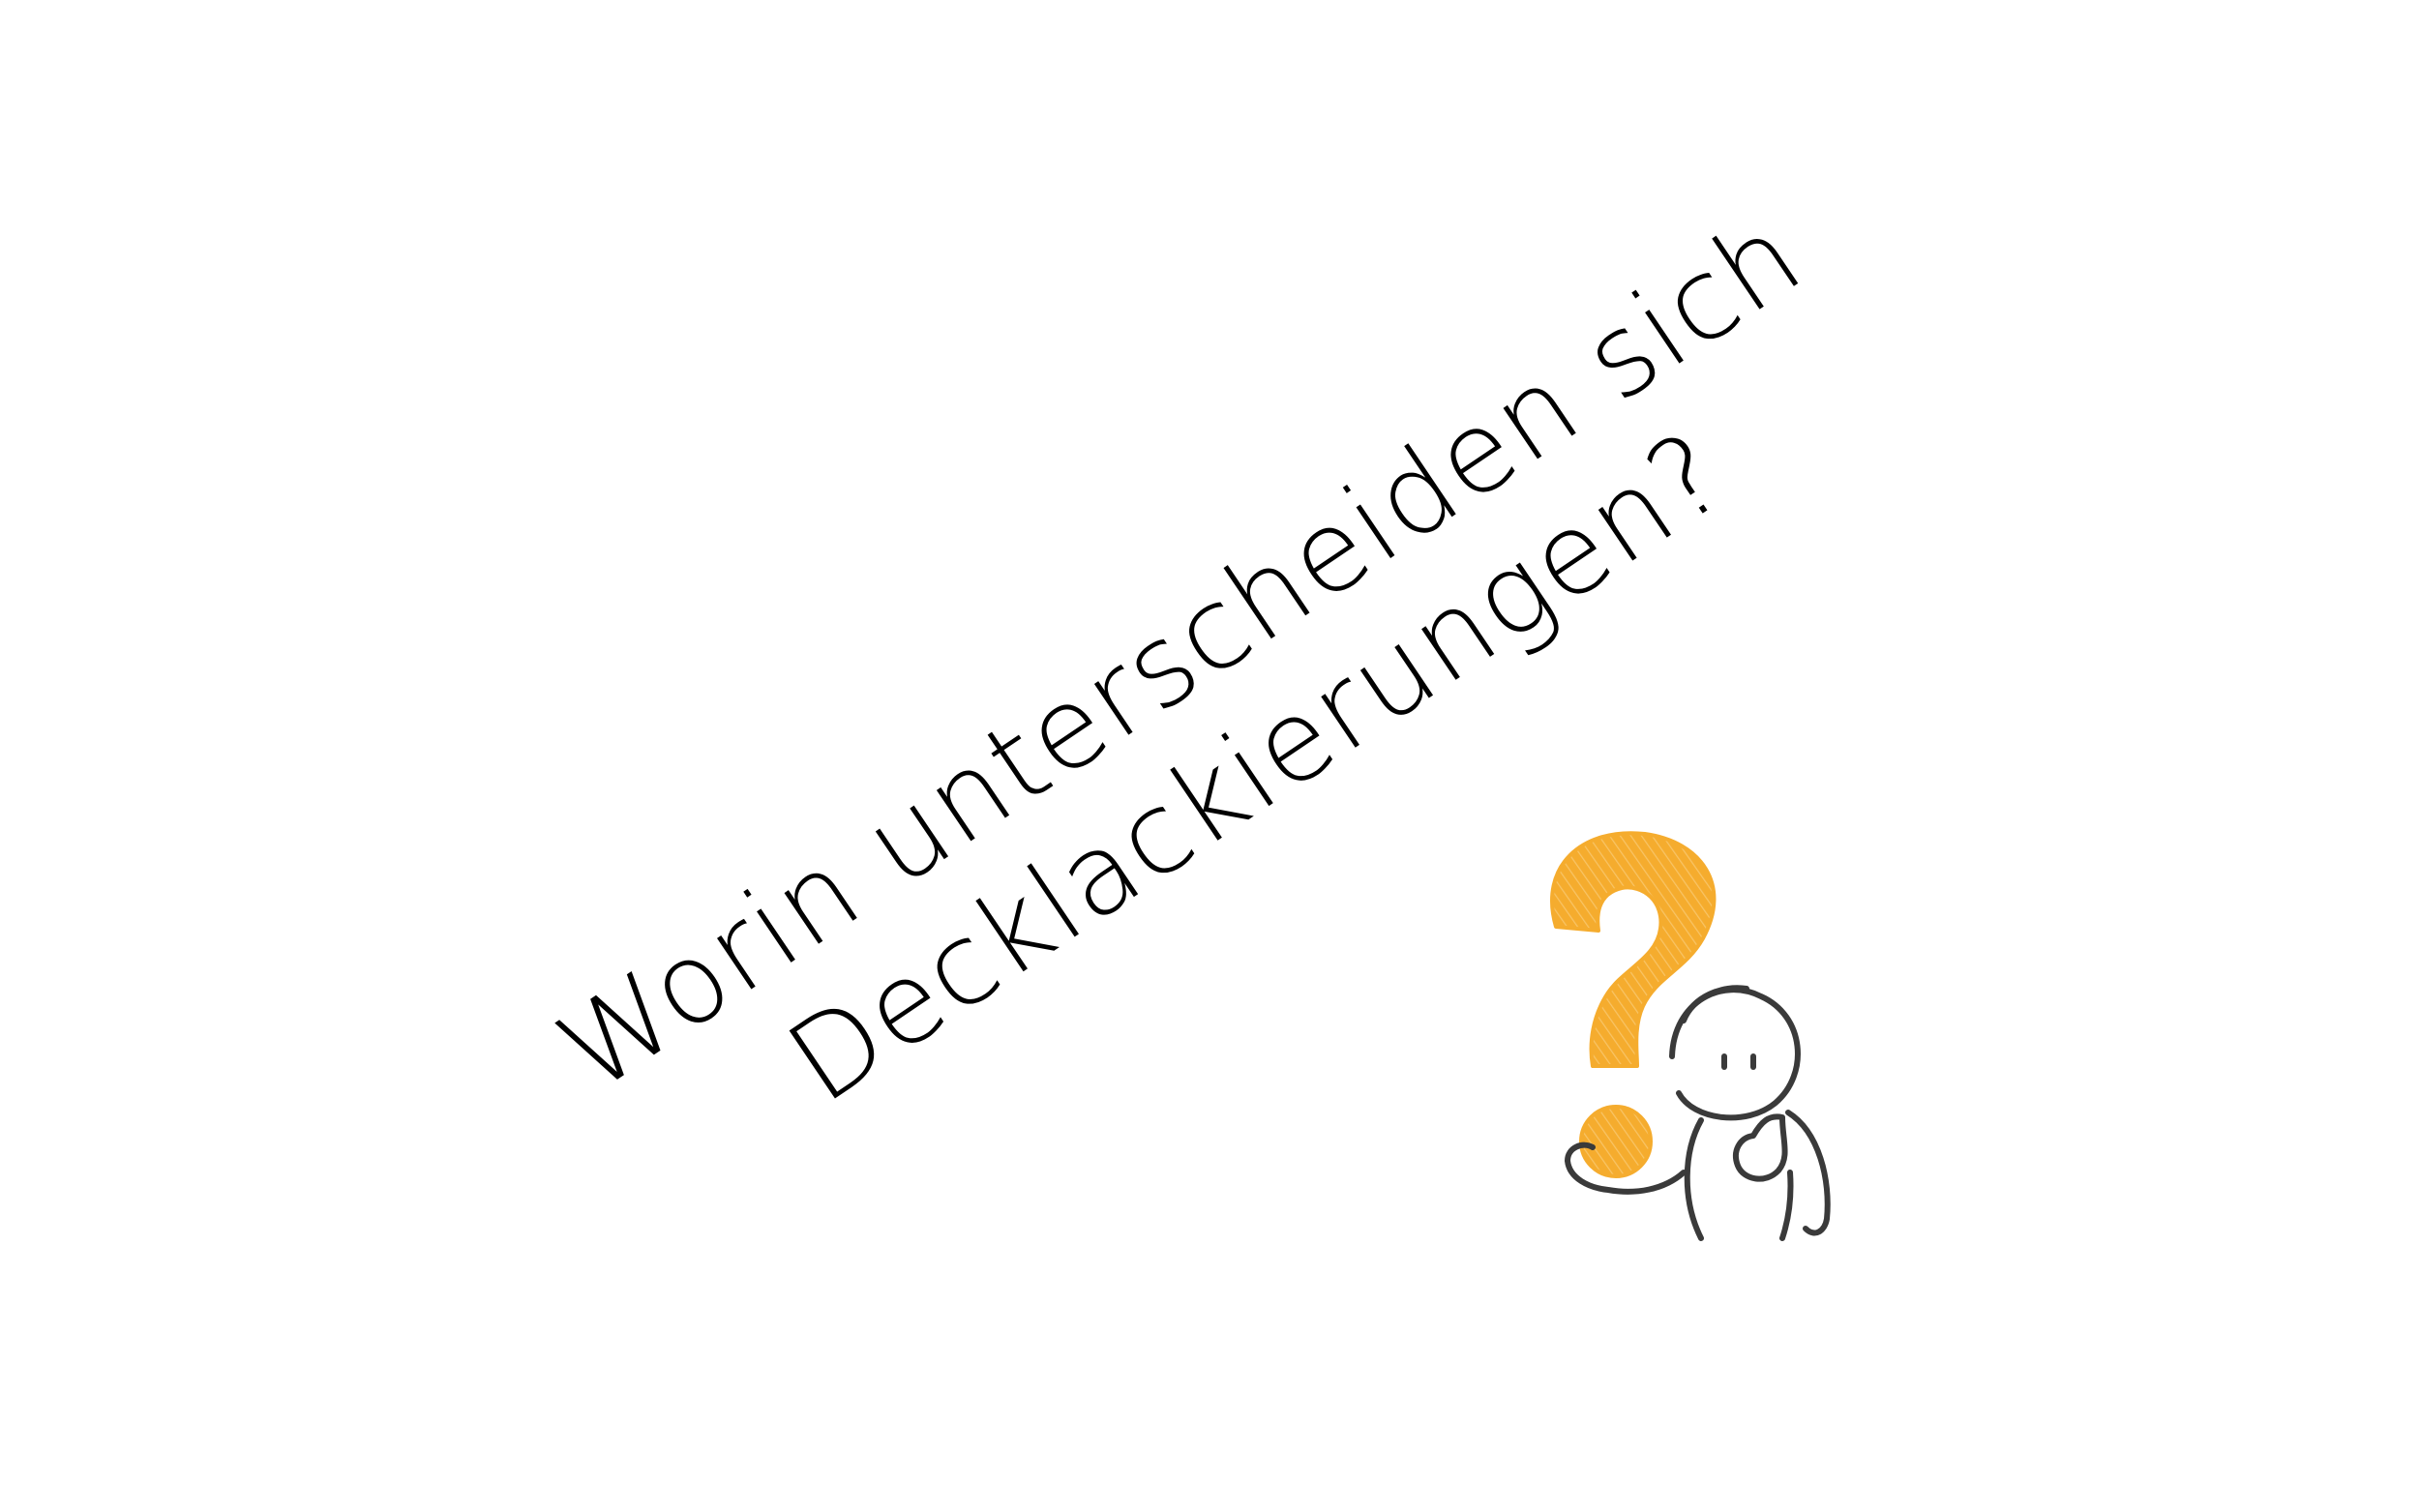  I want to click on question-mark-icon, so click(1634, 1005).